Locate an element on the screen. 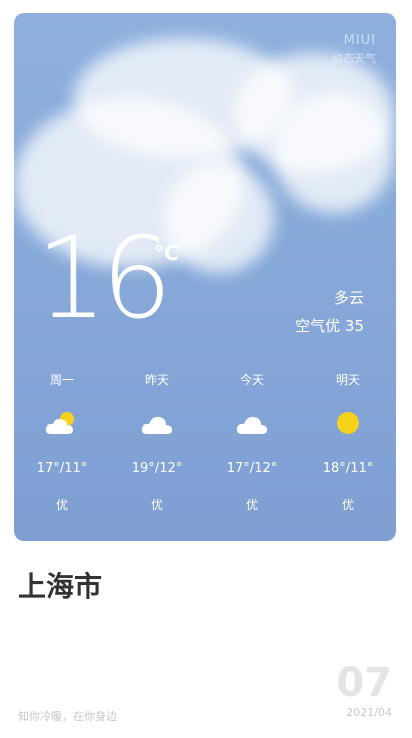 The height and width of the screenshot is (738, 412). brand-watermark: MIUI 动态天气 is located at coordinates (354, 49).